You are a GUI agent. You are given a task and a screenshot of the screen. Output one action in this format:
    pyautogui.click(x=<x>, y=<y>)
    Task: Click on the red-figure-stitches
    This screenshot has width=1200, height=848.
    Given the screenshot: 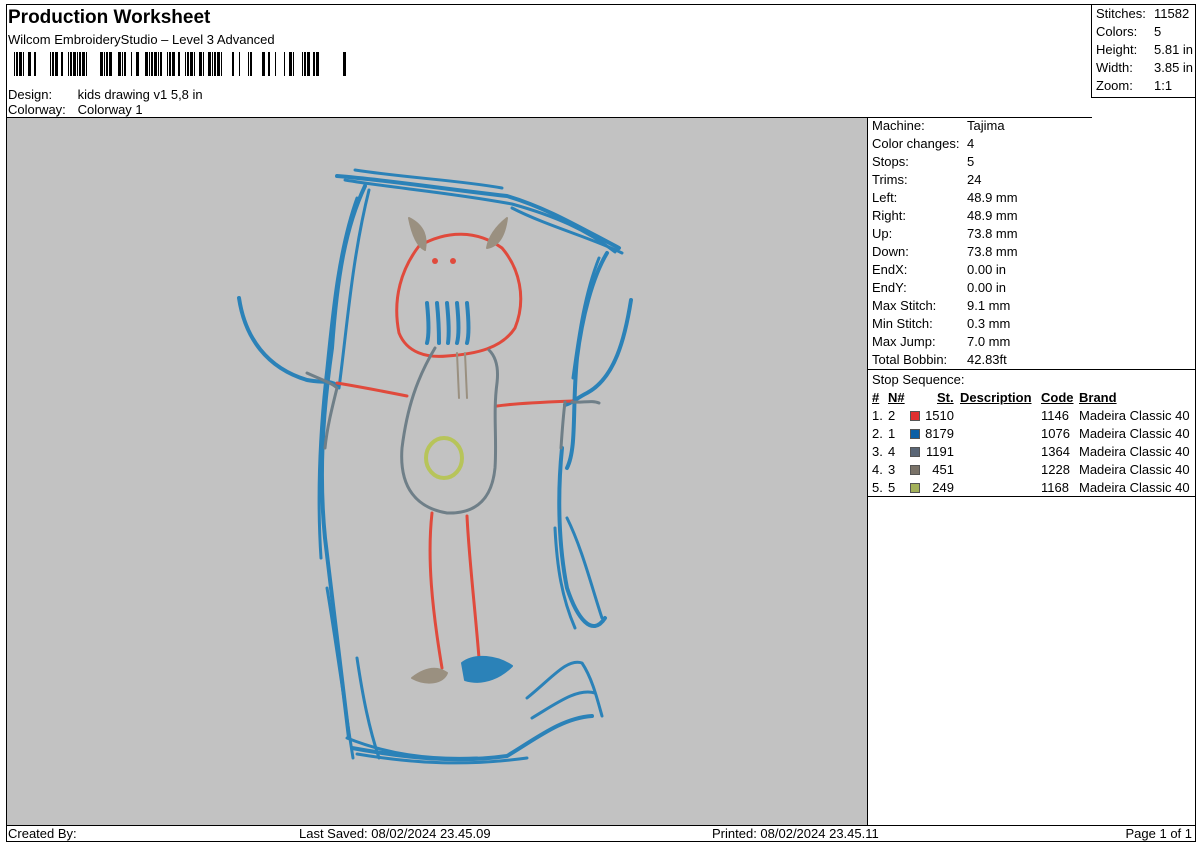 What is the action you would take?
    pyautogui.click(x=454, y=451)
    